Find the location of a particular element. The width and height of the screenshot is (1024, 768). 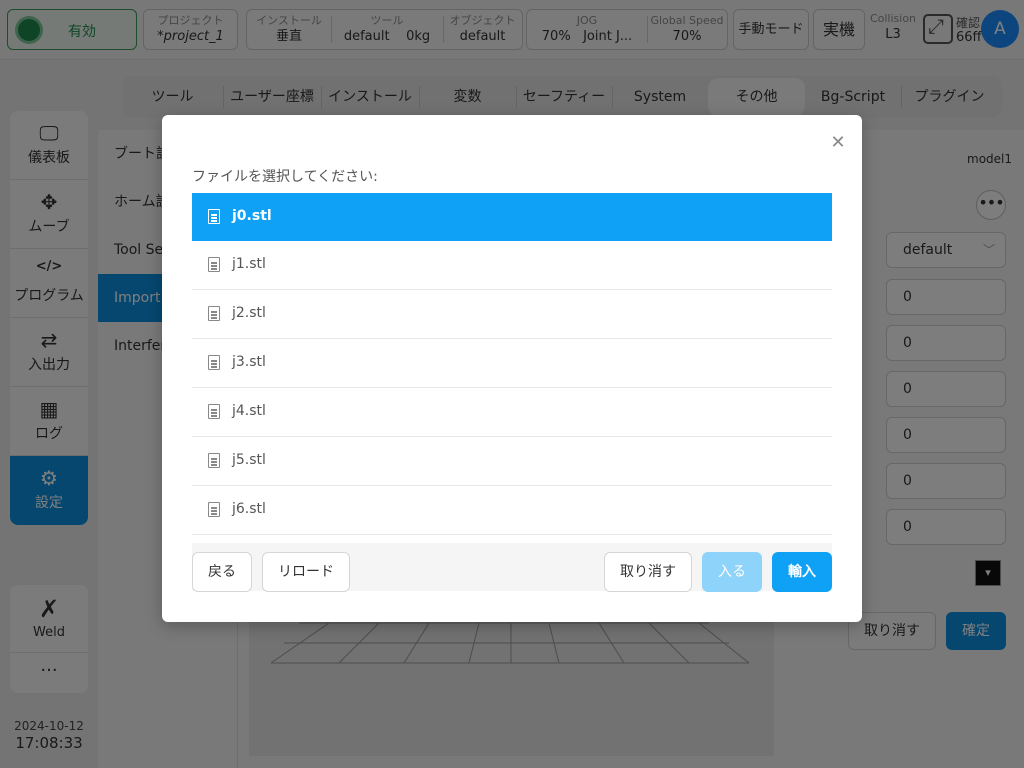

file-row: j6.stl is located at coordinates (512, 510).